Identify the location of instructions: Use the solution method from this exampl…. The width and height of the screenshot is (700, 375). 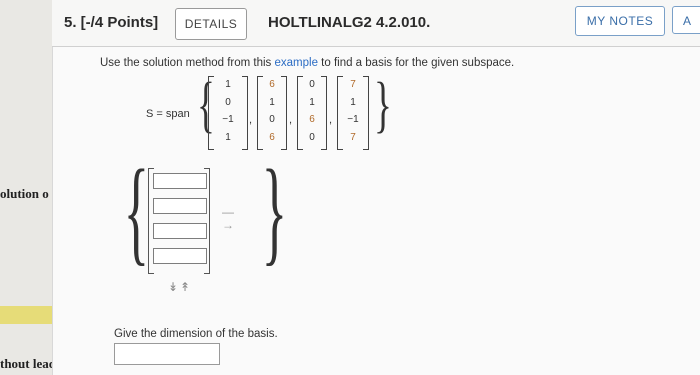
(307, 63).